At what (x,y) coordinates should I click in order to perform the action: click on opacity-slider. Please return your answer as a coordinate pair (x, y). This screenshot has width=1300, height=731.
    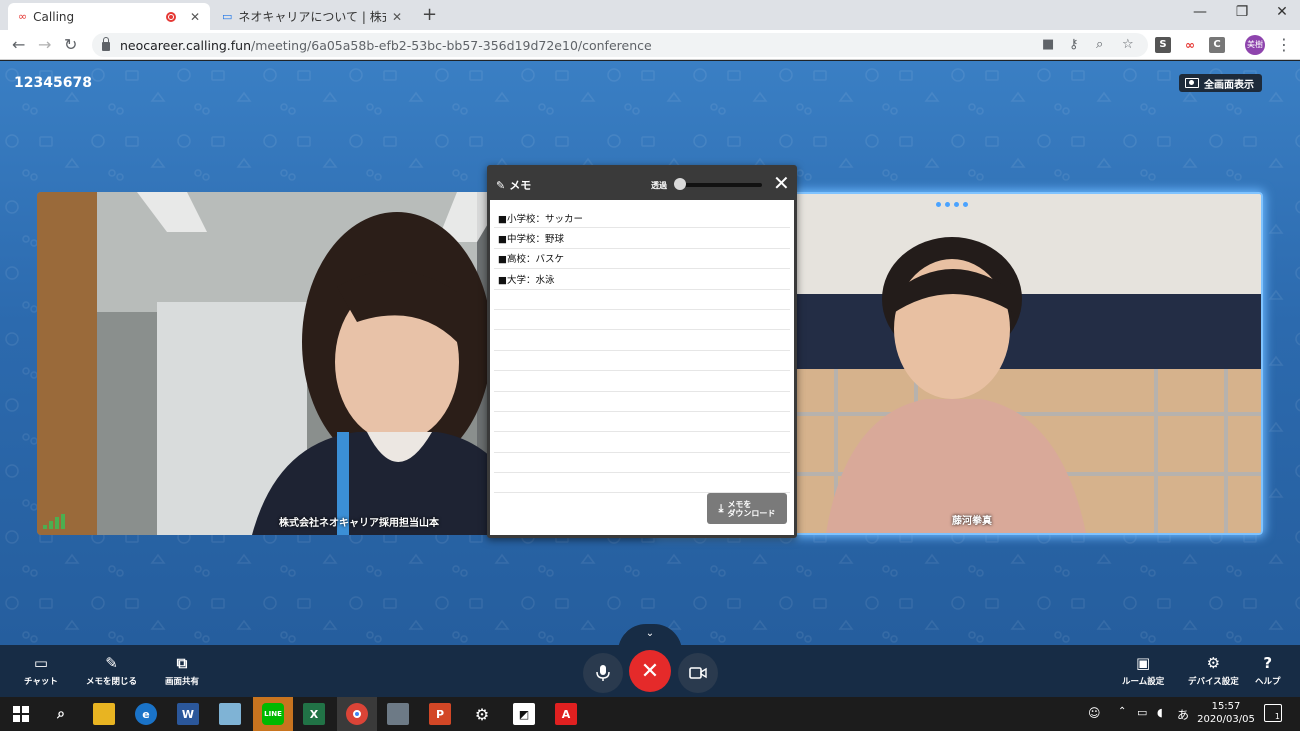
    Looking at the image, I should click on (721, 185).